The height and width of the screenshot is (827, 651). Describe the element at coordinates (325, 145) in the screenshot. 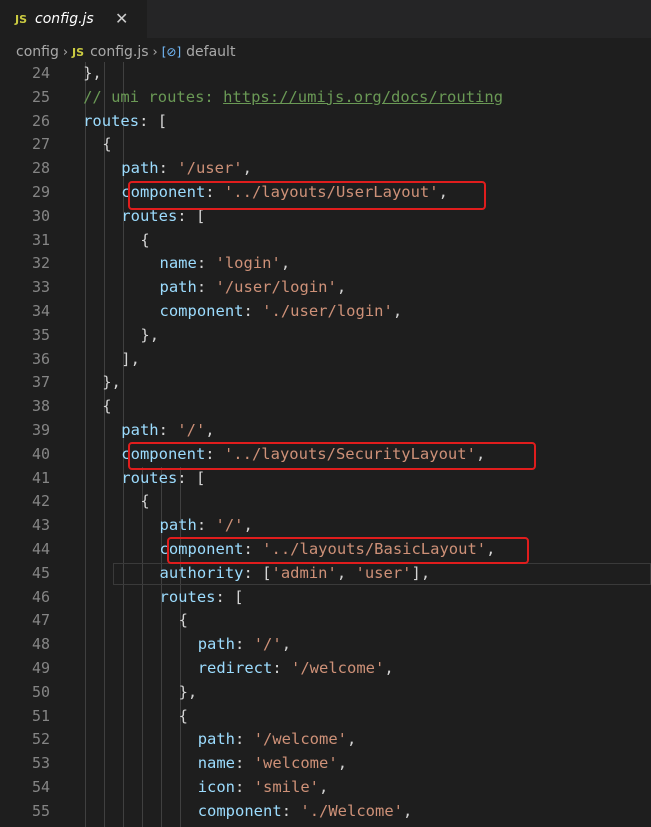

I see `code-line: 27 {` at that location.